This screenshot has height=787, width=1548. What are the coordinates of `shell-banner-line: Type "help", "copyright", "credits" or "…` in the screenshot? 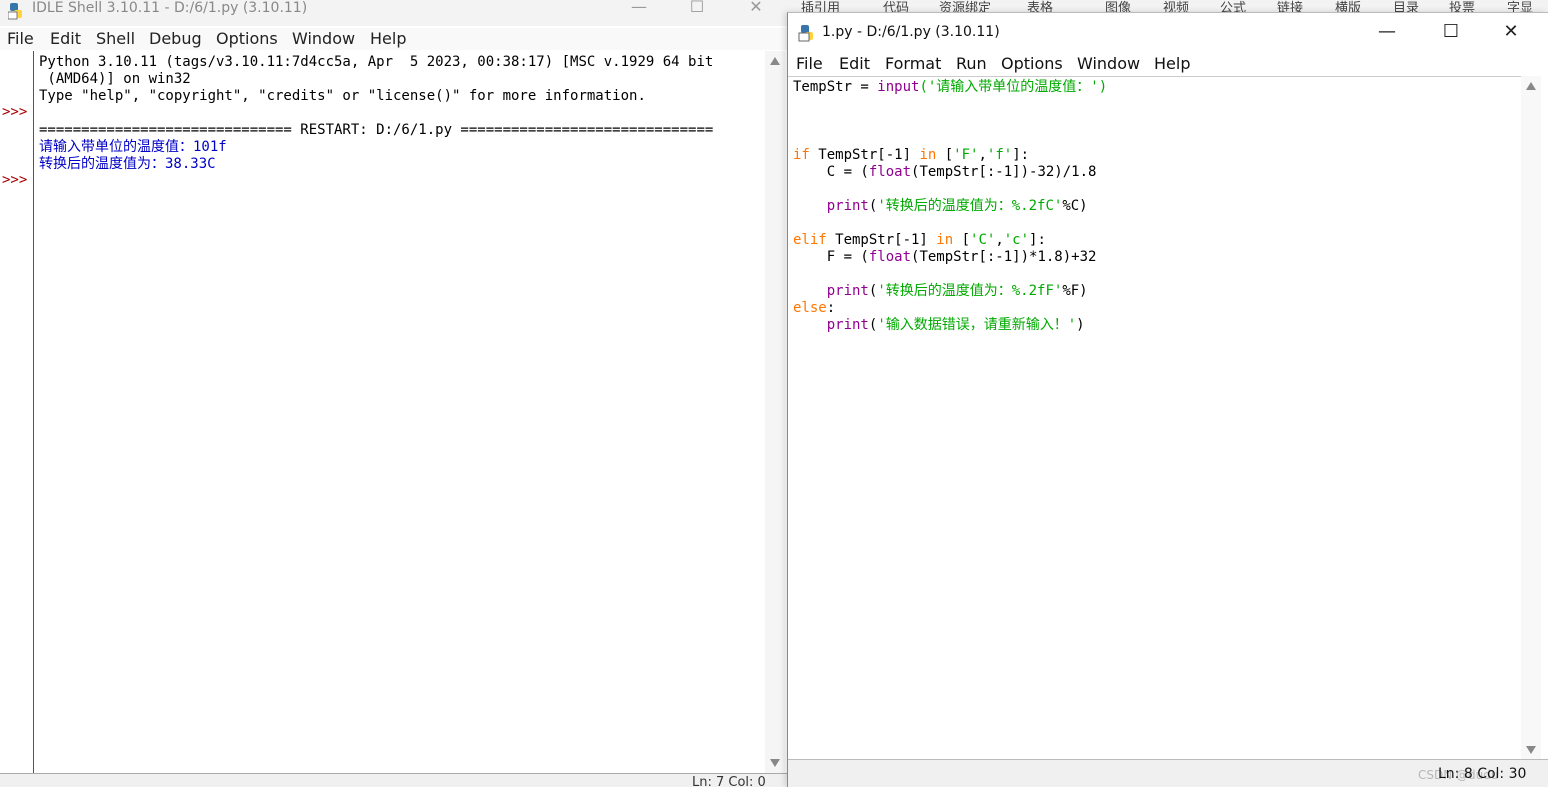 It's located at (342, 96).